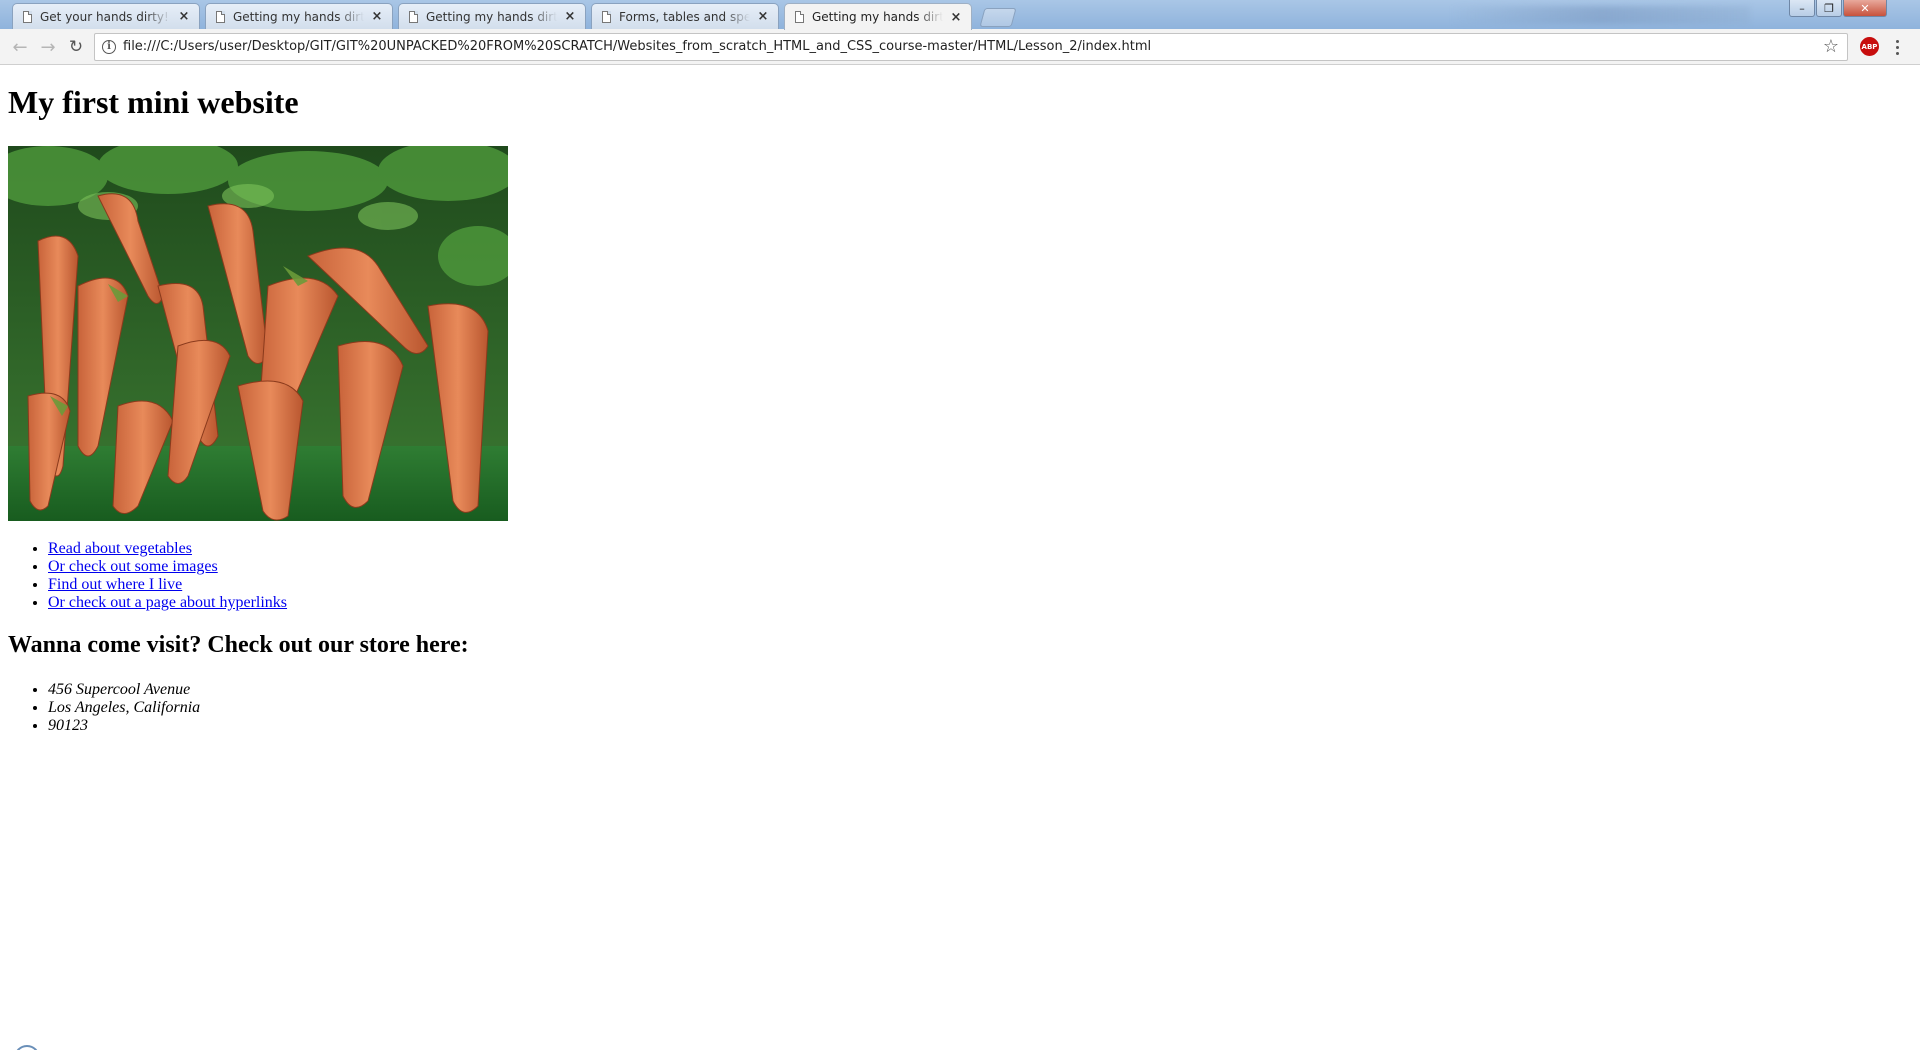 The height and width of the screenshot is (1050, 1920). I want to click on close-window-button: ✕, so click(1865, 8).